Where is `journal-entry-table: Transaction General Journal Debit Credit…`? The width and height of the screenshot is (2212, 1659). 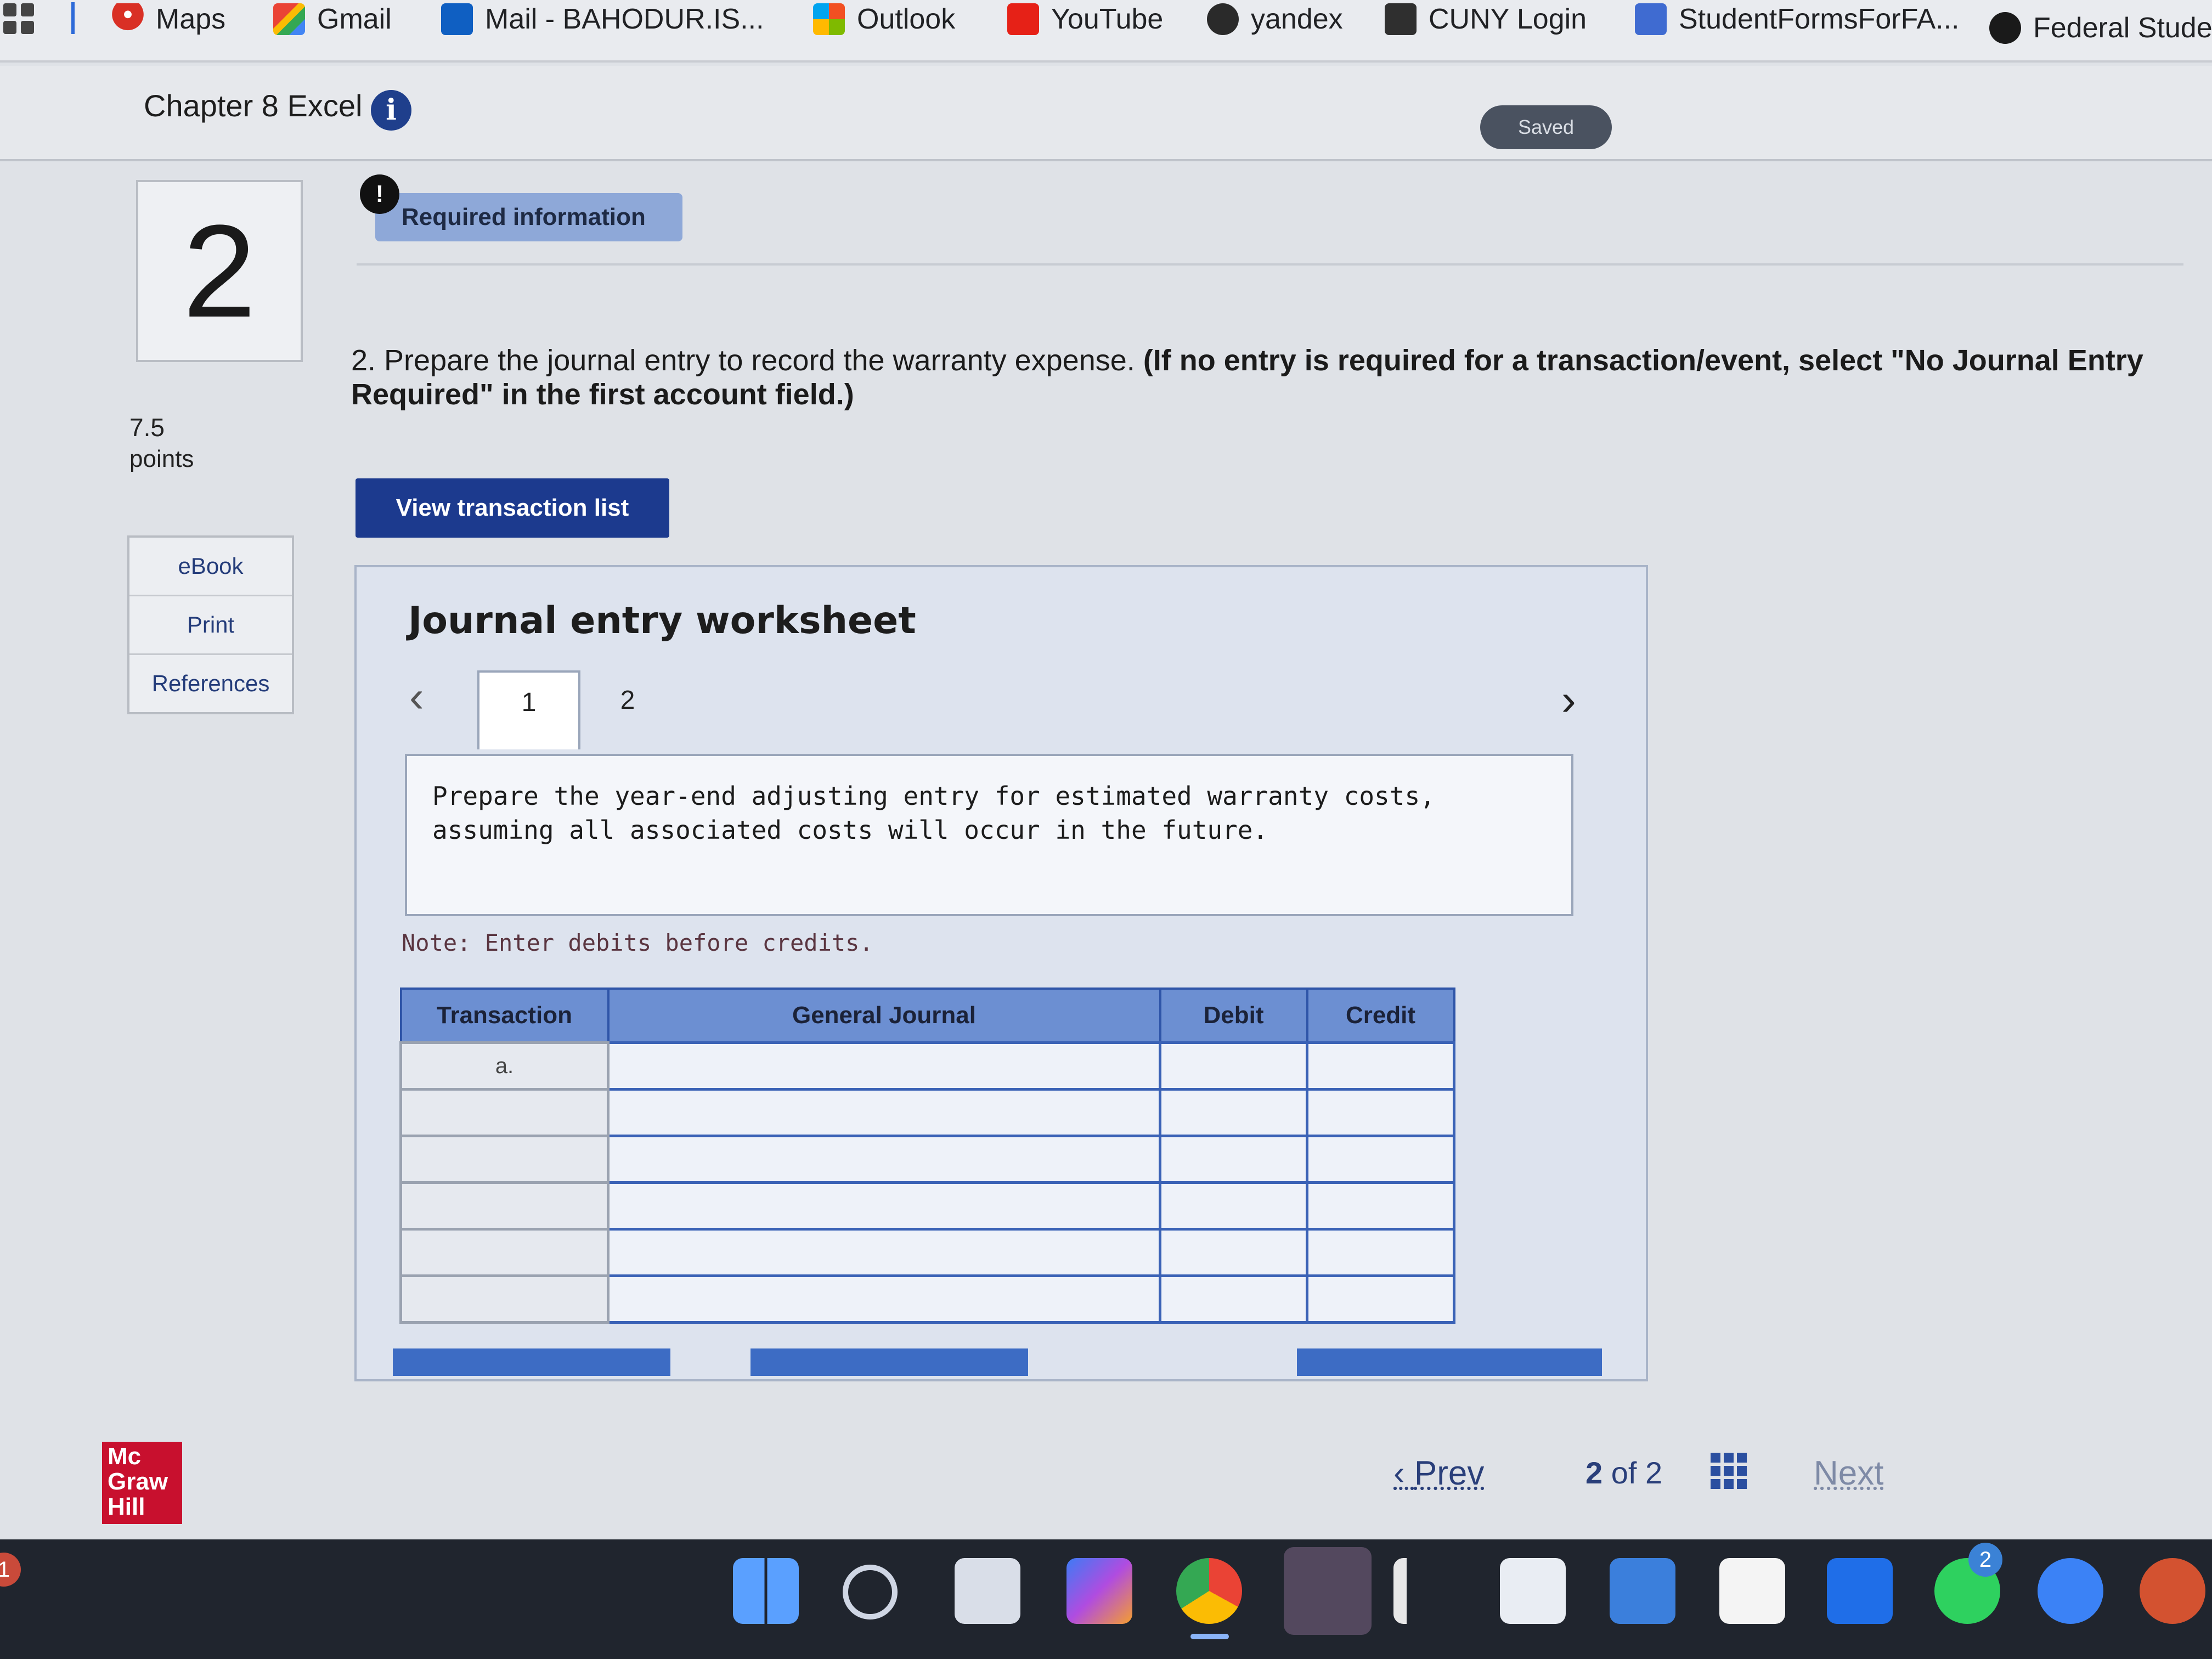
journal-entry-table: Transaction General Journal Debit Credit… is located at coordinates (927, 1156).